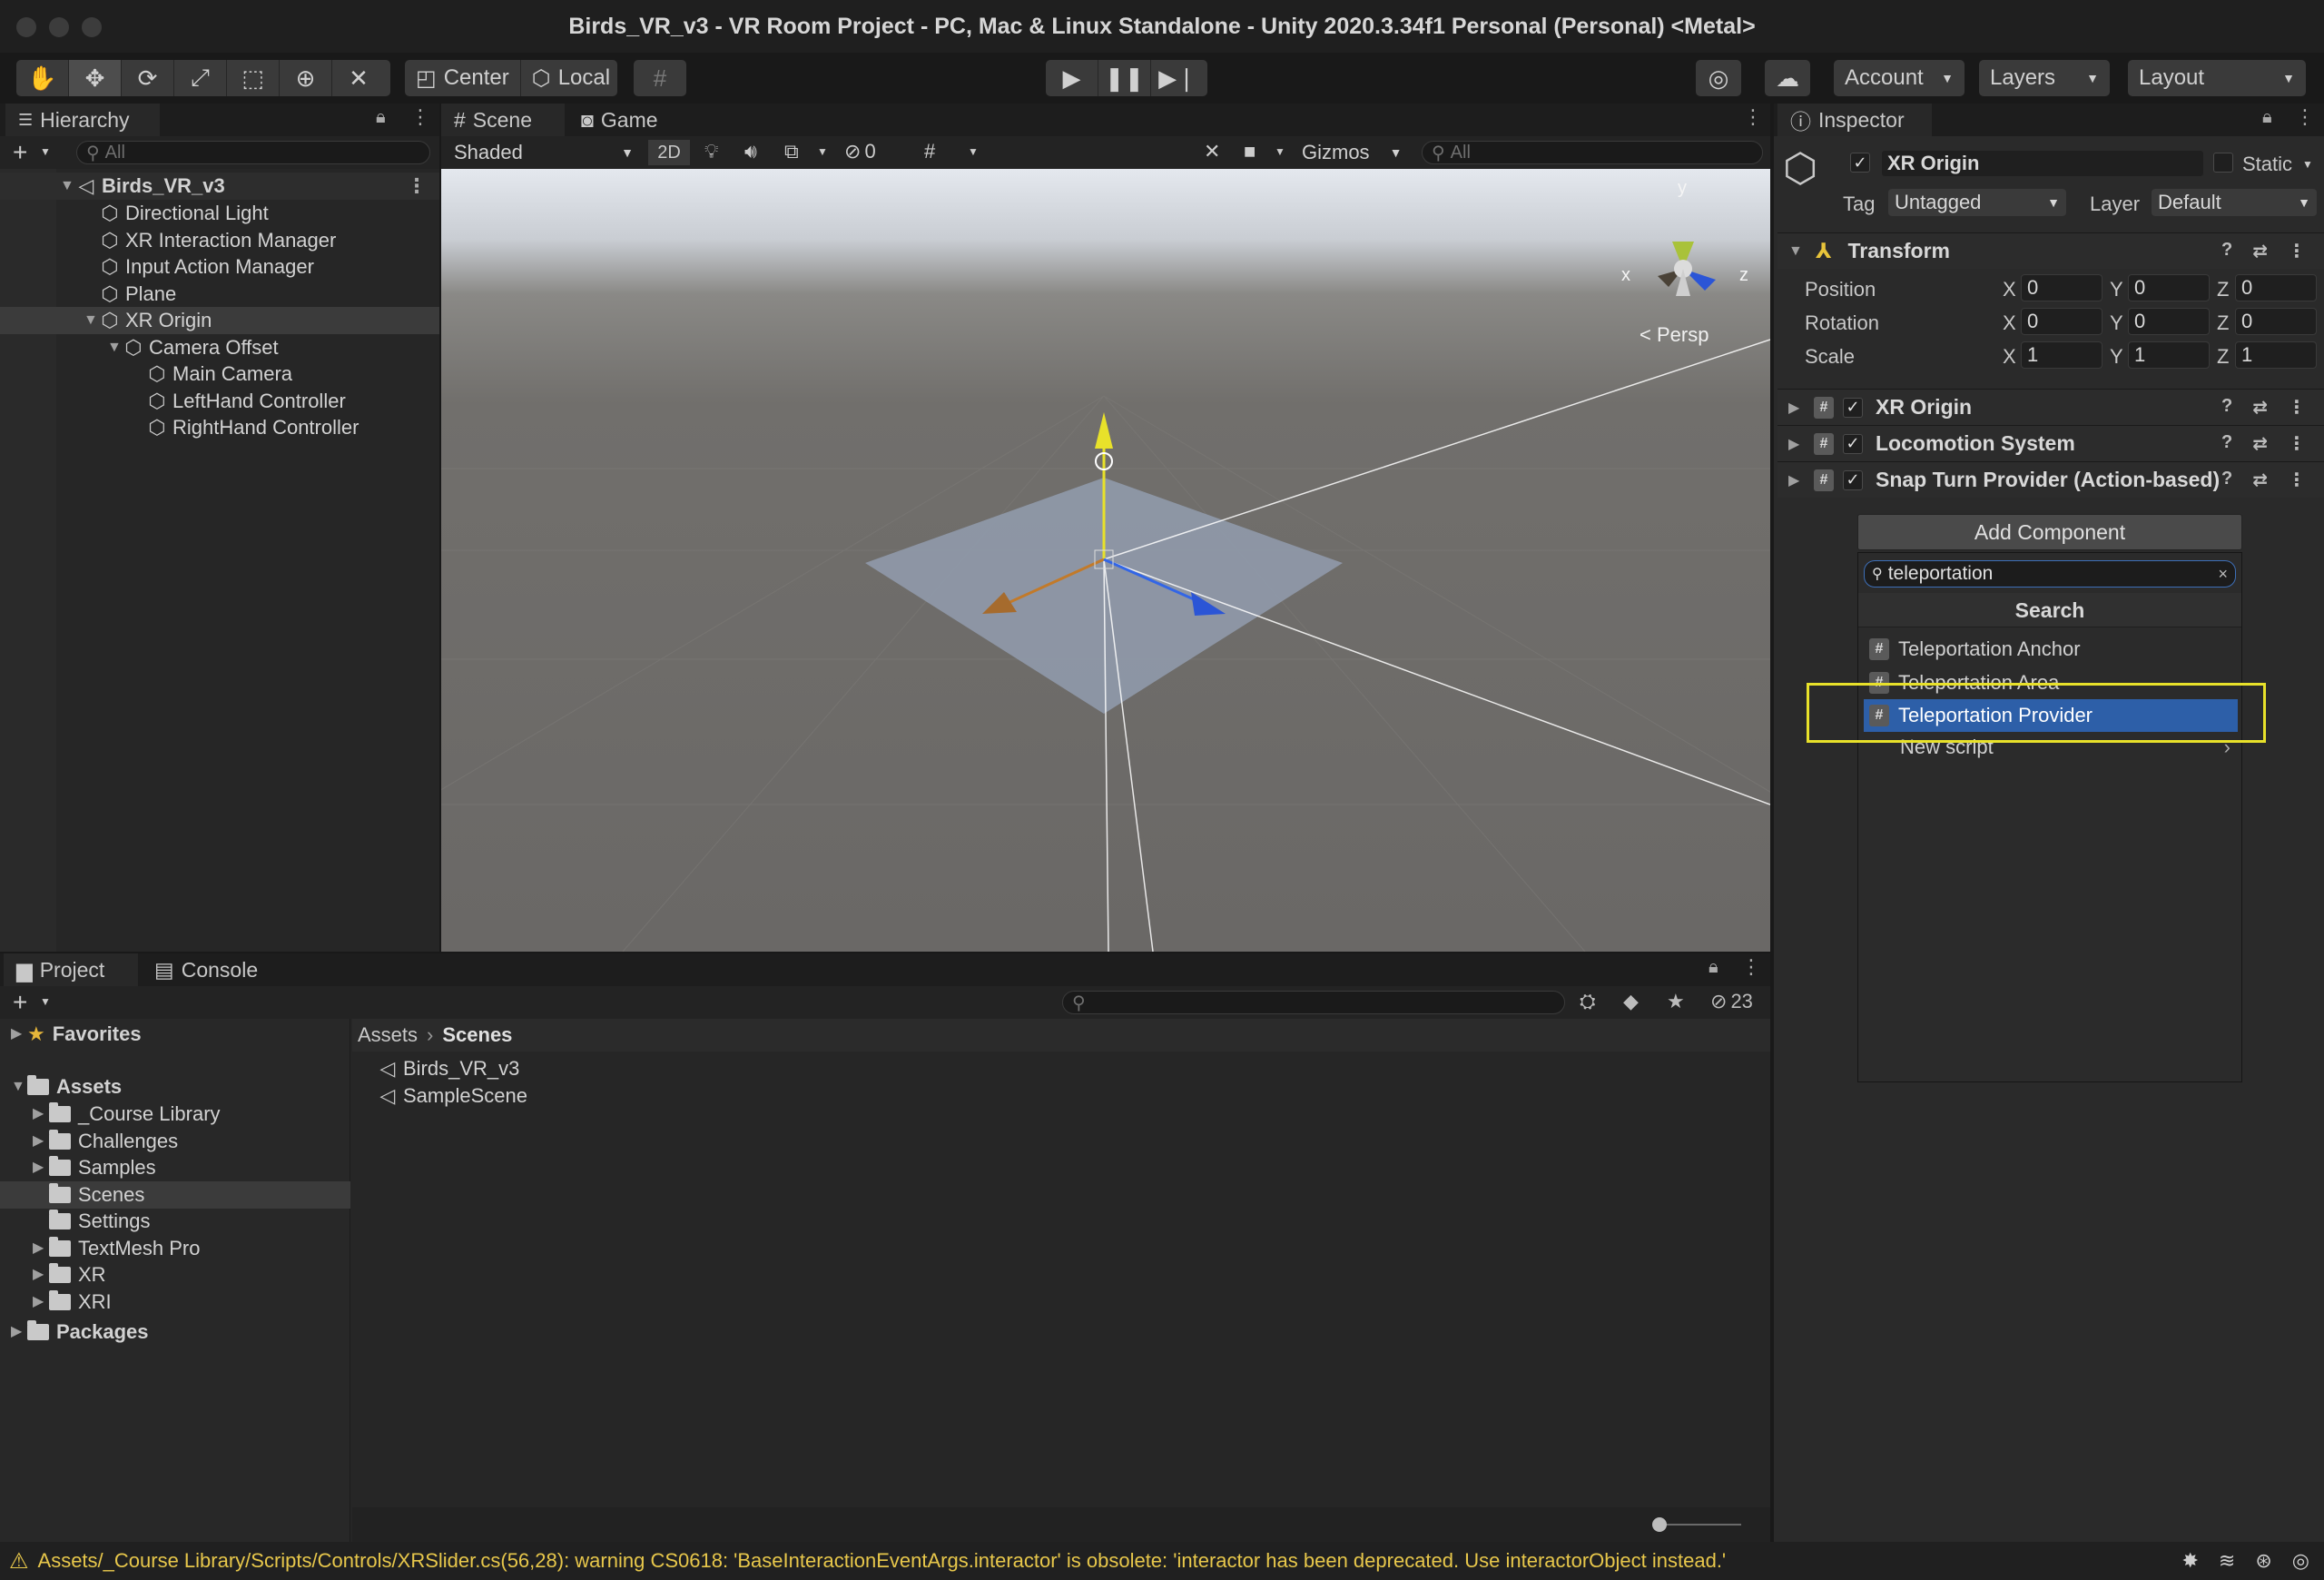 The height and width of the screenshot is (1580, 2324). Describe the element at coordinates (1700, 1525) in the screenshot. I see `icon-size-slider-track` at that location.